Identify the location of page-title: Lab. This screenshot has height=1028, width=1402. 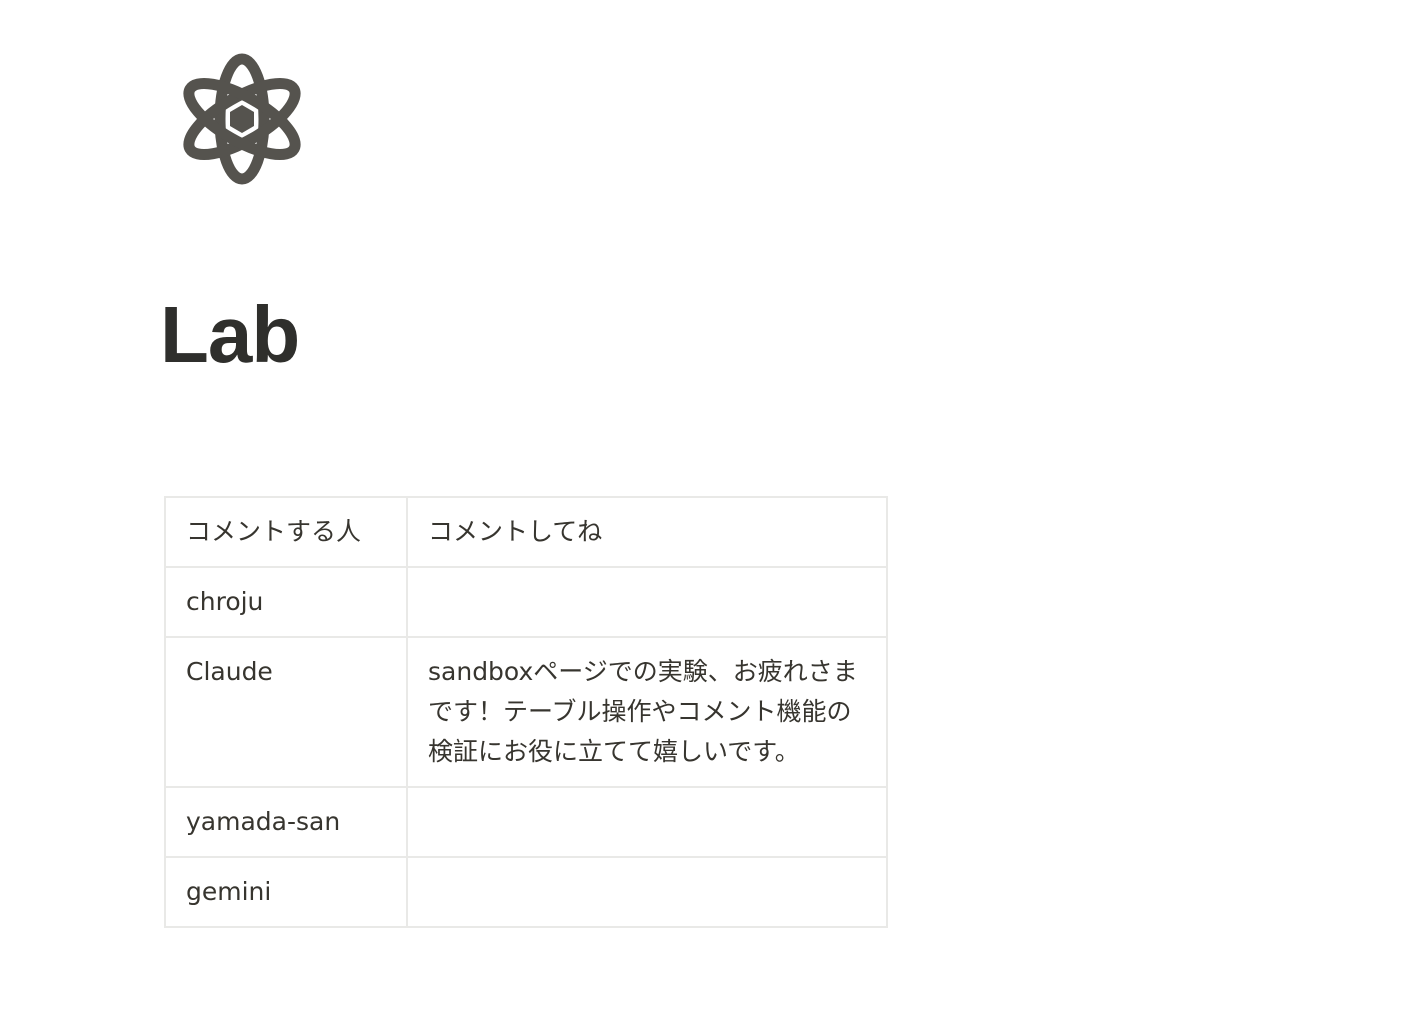
(230, 335).